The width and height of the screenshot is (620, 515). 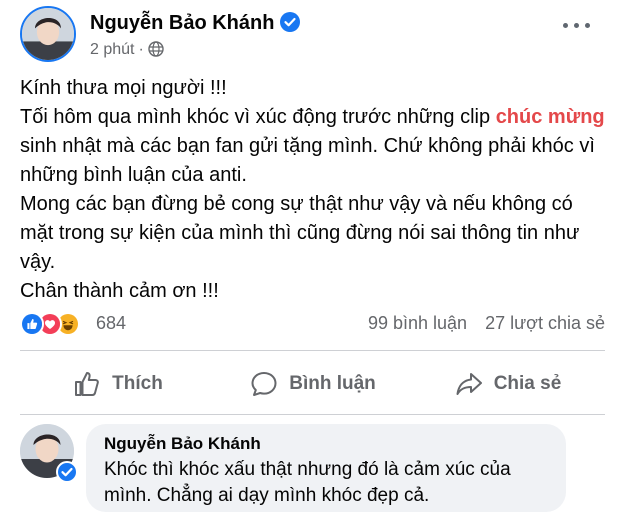 What do you see at coordinates (332, 383) in the screenshot?
I see `comment-label: Bình luận` at bounding box center [332, 383].